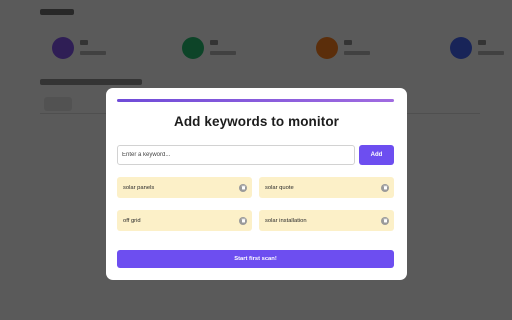 The image size is (512, 320). I want to click on modal-title: Add keywords to monitor, so click(256, 121).